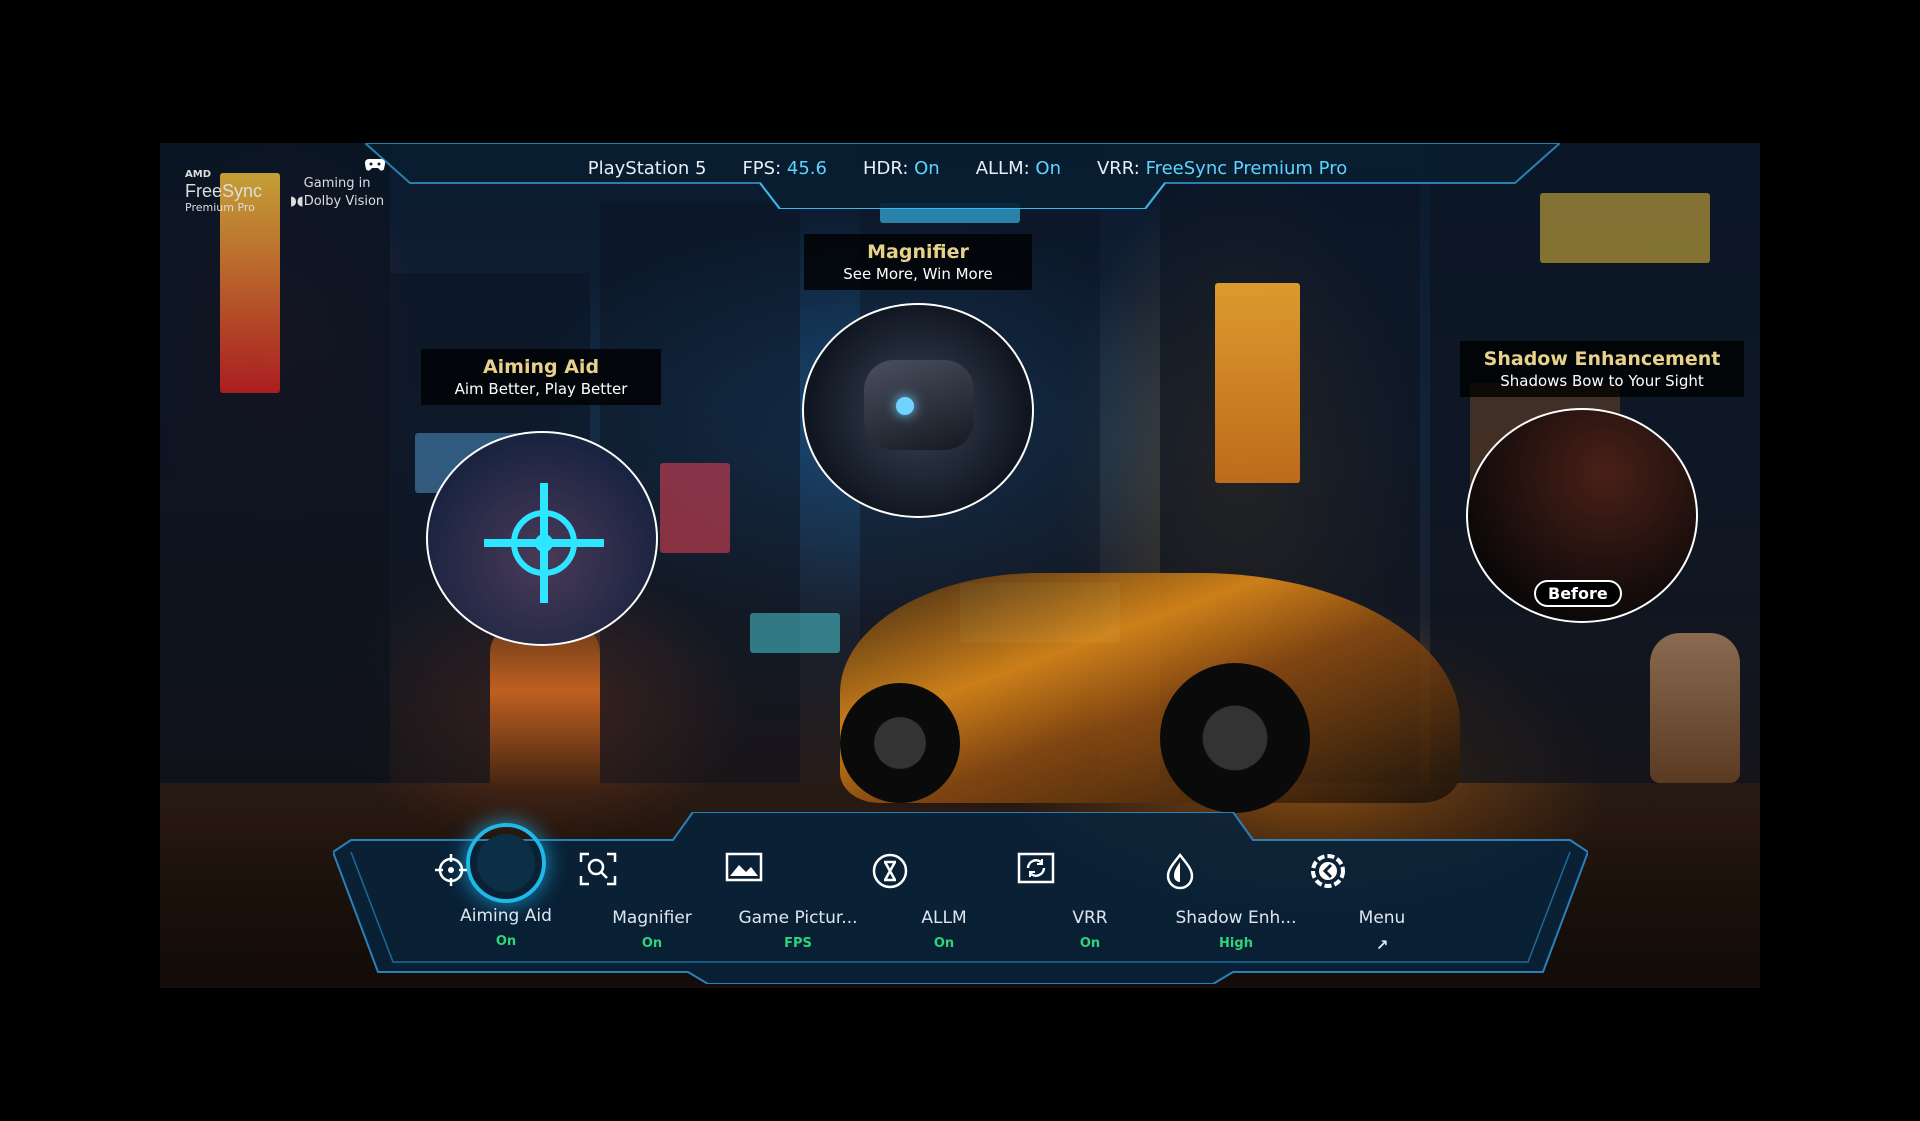  I want to click on menu-item-shadow-enhancement: Shadow Enh... High, so click(1236, 903).